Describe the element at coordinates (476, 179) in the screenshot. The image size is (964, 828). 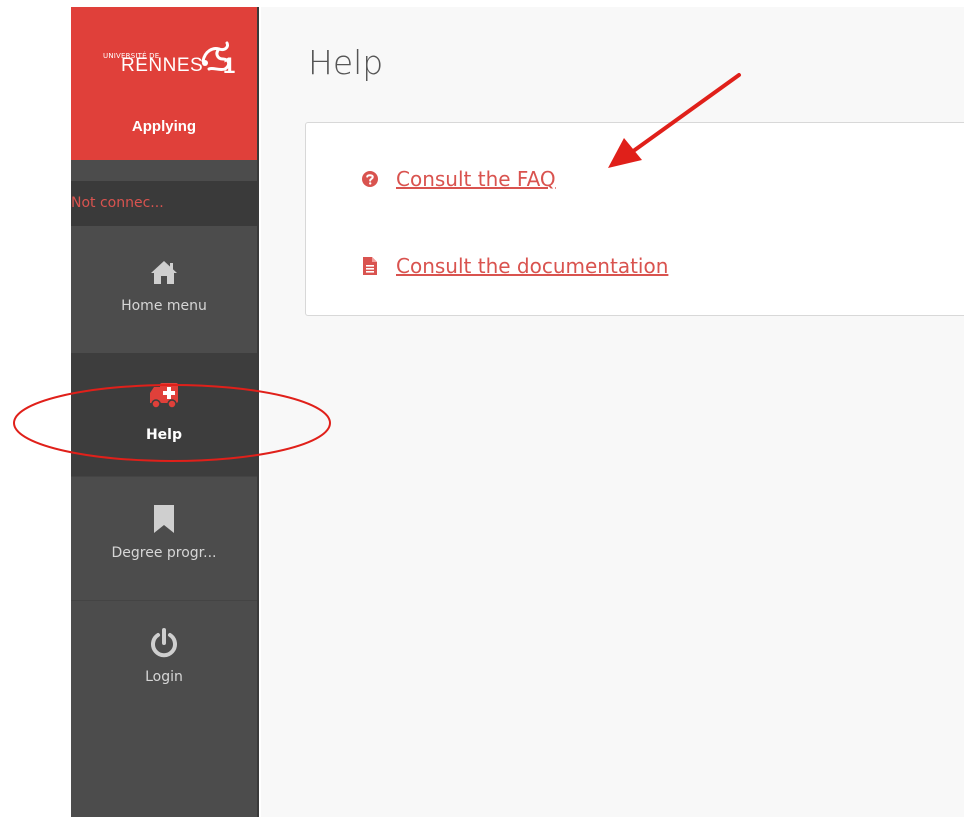
I see `consult-faq-label: Consult the FAQ` at that location.